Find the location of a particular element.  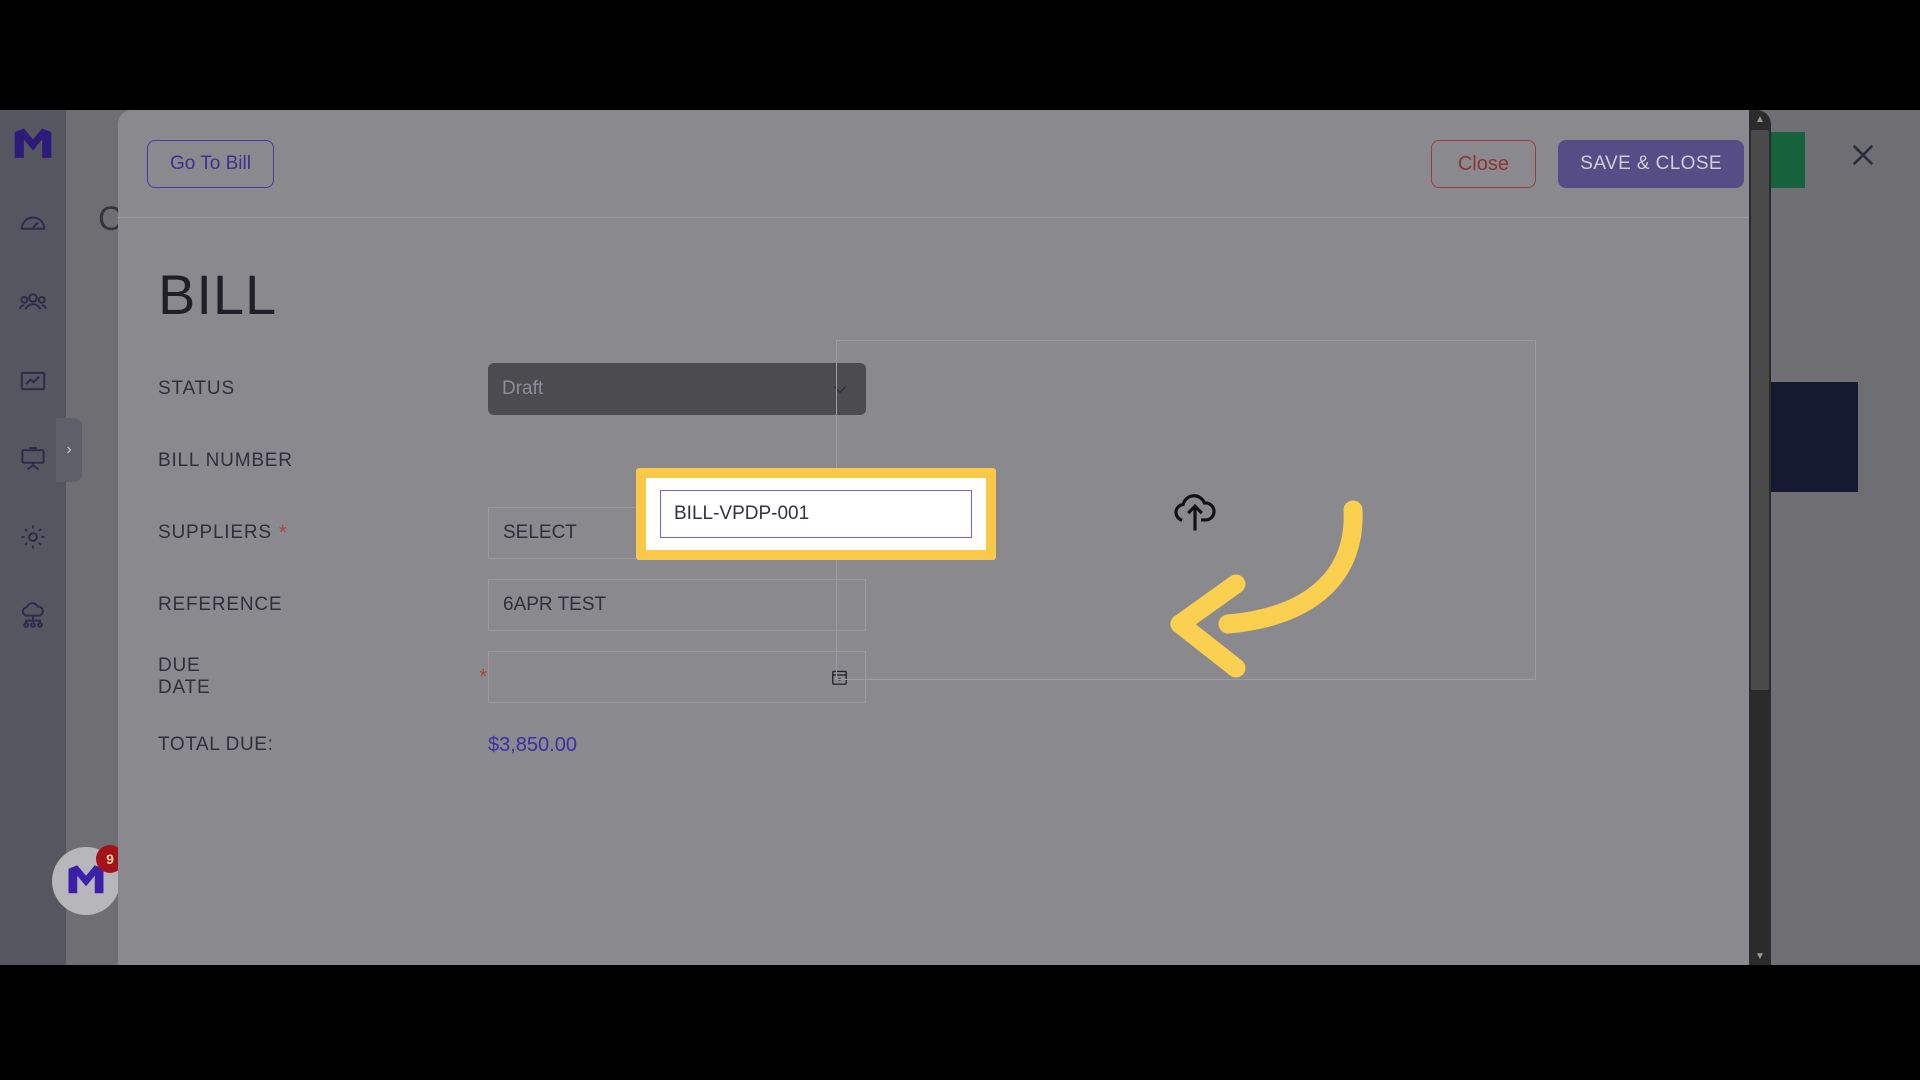

sidebar-item-dashboard is located at coordinates (33, 225).